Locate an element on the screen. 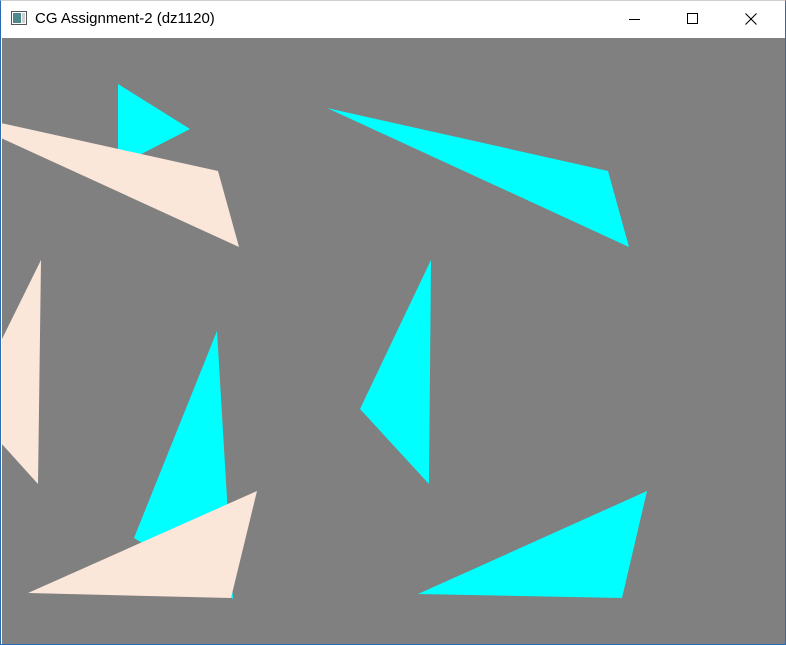  close-button is located at coordinates (751, 19).